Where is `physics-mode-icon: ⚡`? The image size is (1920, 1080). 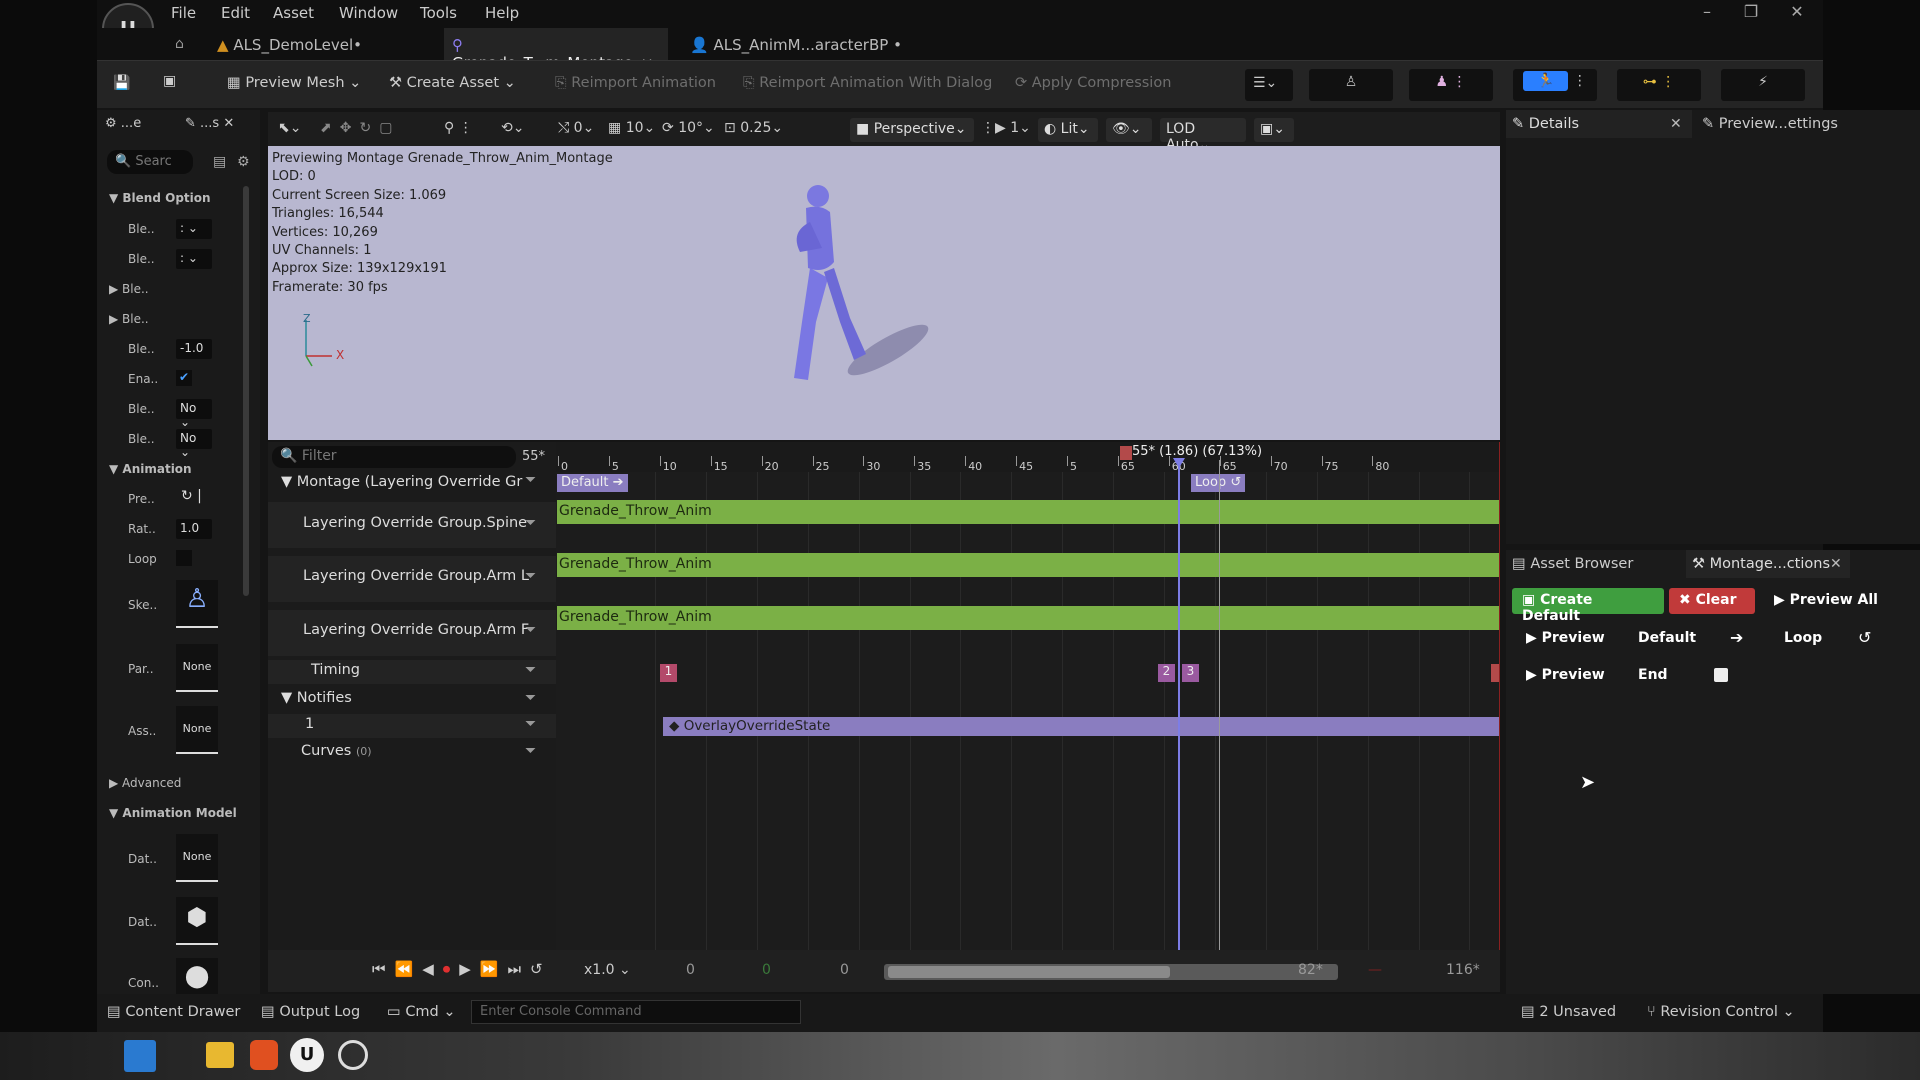 physics-mode-icon: ⚡ is located at coordinates (1763, 85).